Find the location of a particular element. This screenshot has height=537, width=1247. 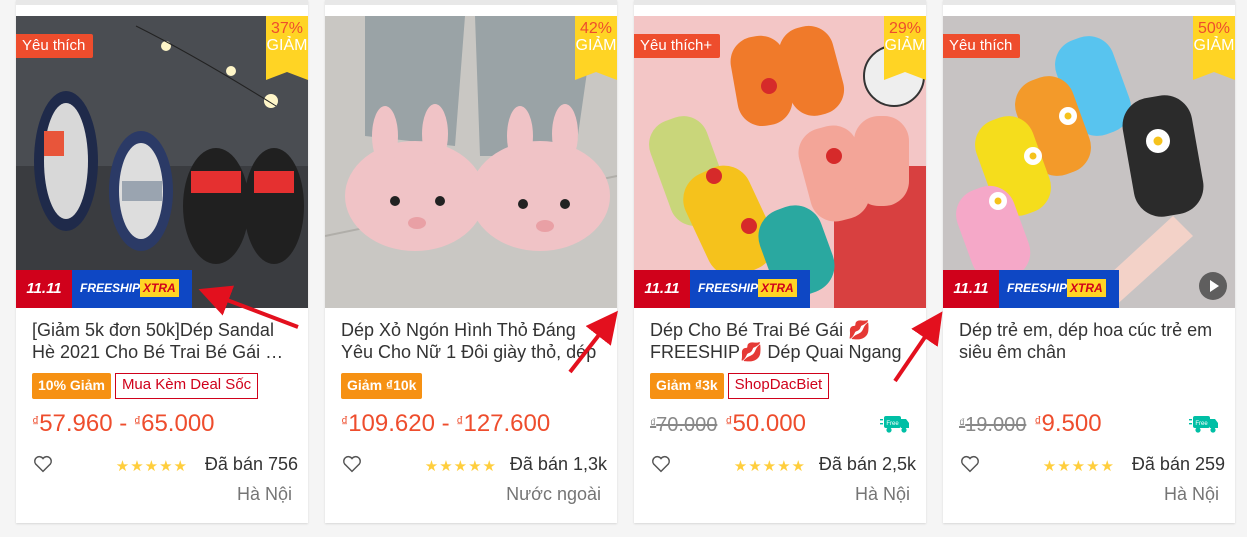

price-low: 109.620 is located at coordinates (391, 423).